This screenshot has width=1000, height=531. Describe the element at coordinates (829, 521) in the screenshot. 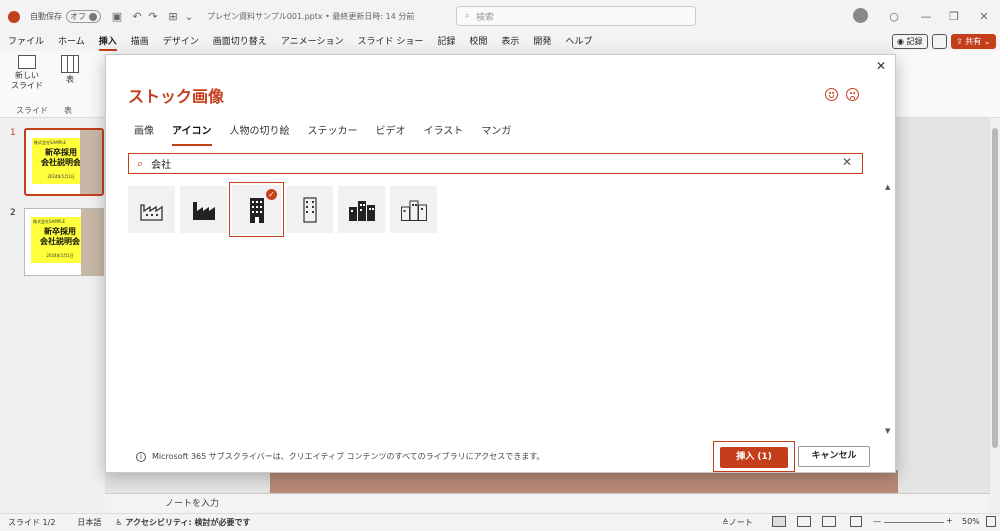

I see `reading-view-icon` at that location.